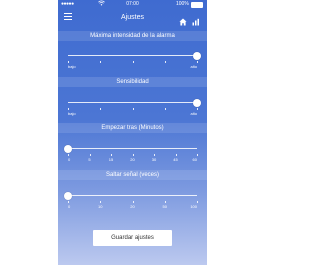  Describe the element at coordinates (182, 4) in the screenshot. I see `battery-percent: 100%` at that location.